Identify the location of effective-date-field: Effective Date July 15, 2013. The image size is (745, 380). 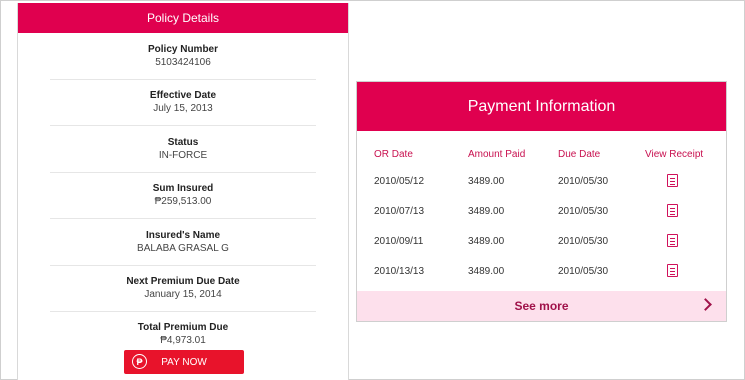
(183, 103).